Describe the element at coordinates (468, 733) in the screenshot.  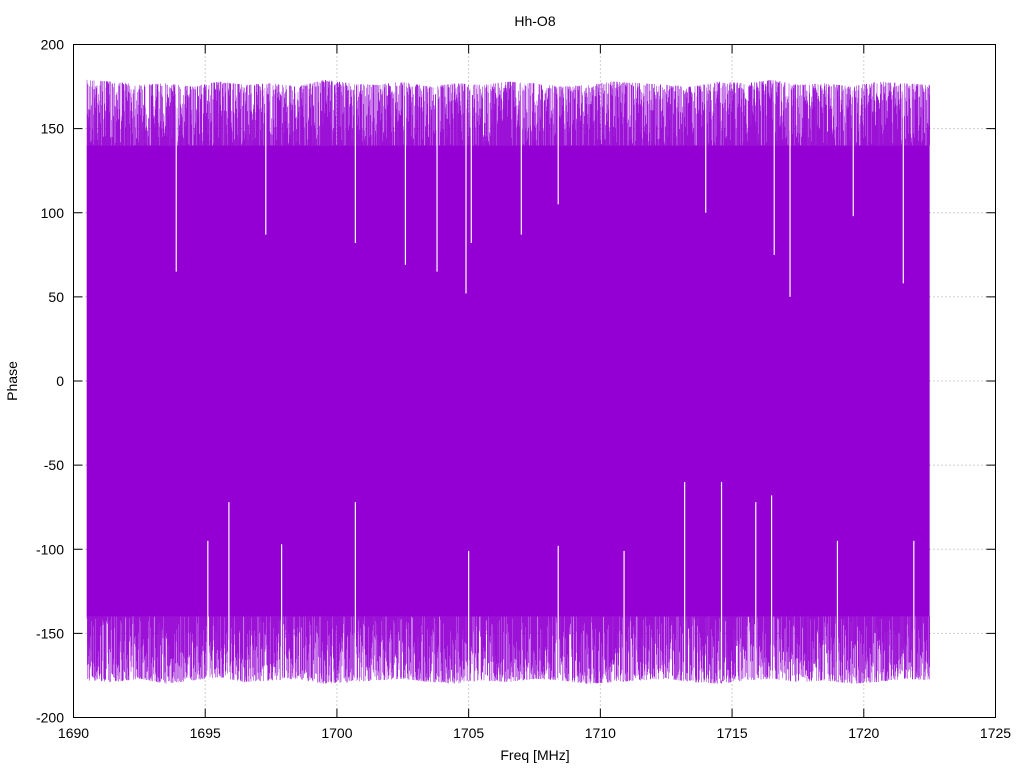
I see `x-tick-label: 1705` at that location.